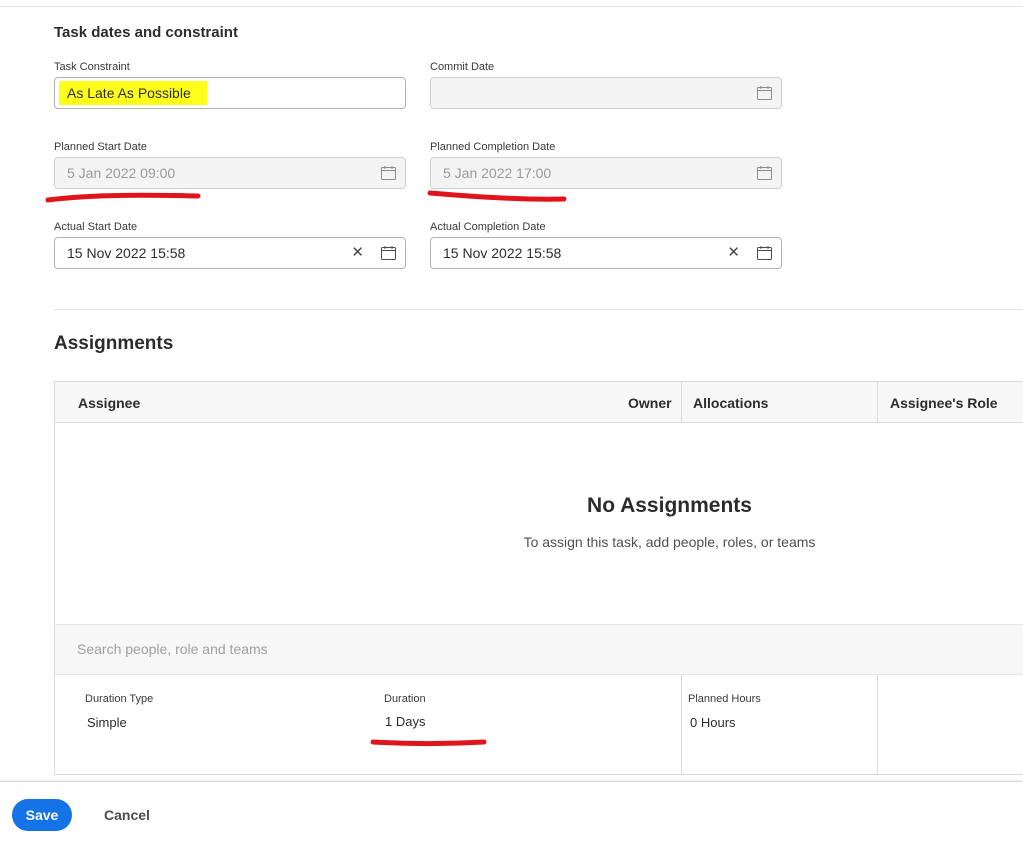  Describe the element at coordinates (405, 699) in the screenshot. I see `duration-label: Duration` at that location.